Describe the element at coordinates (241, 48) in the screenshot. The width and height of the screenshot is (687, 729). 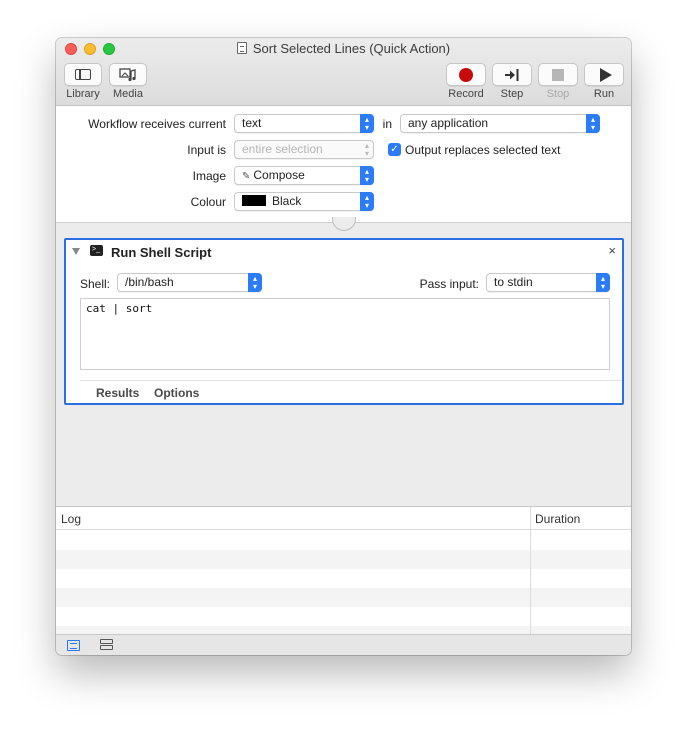
I see `document-icon` at that location.